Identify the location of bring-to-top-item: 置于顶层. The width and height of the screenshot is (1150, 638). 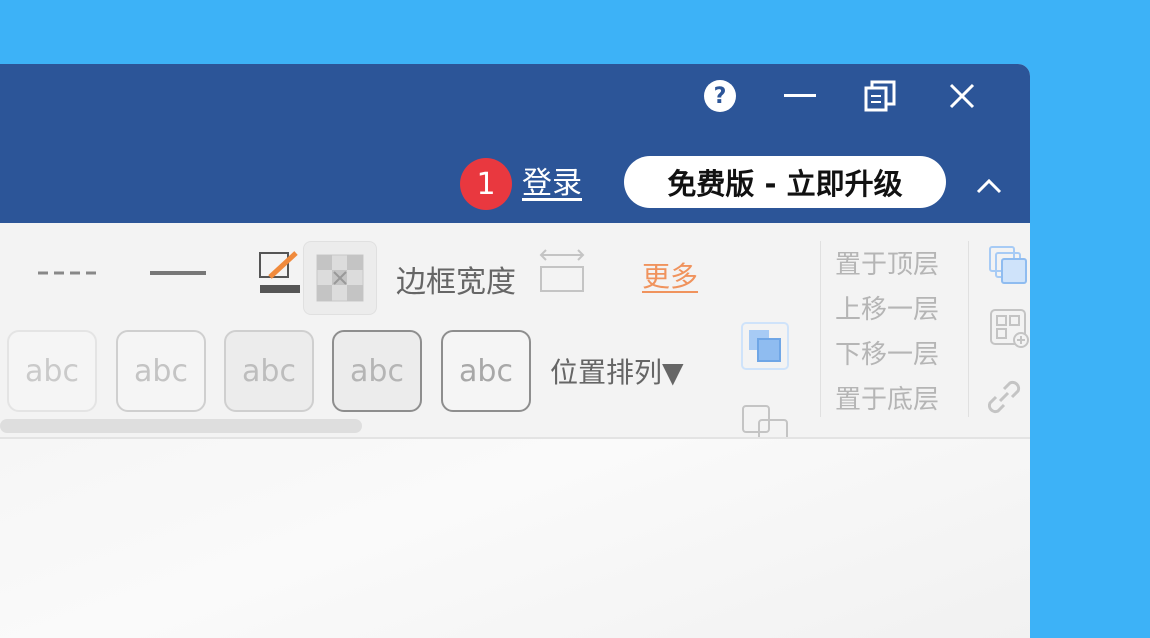
(887, 265).